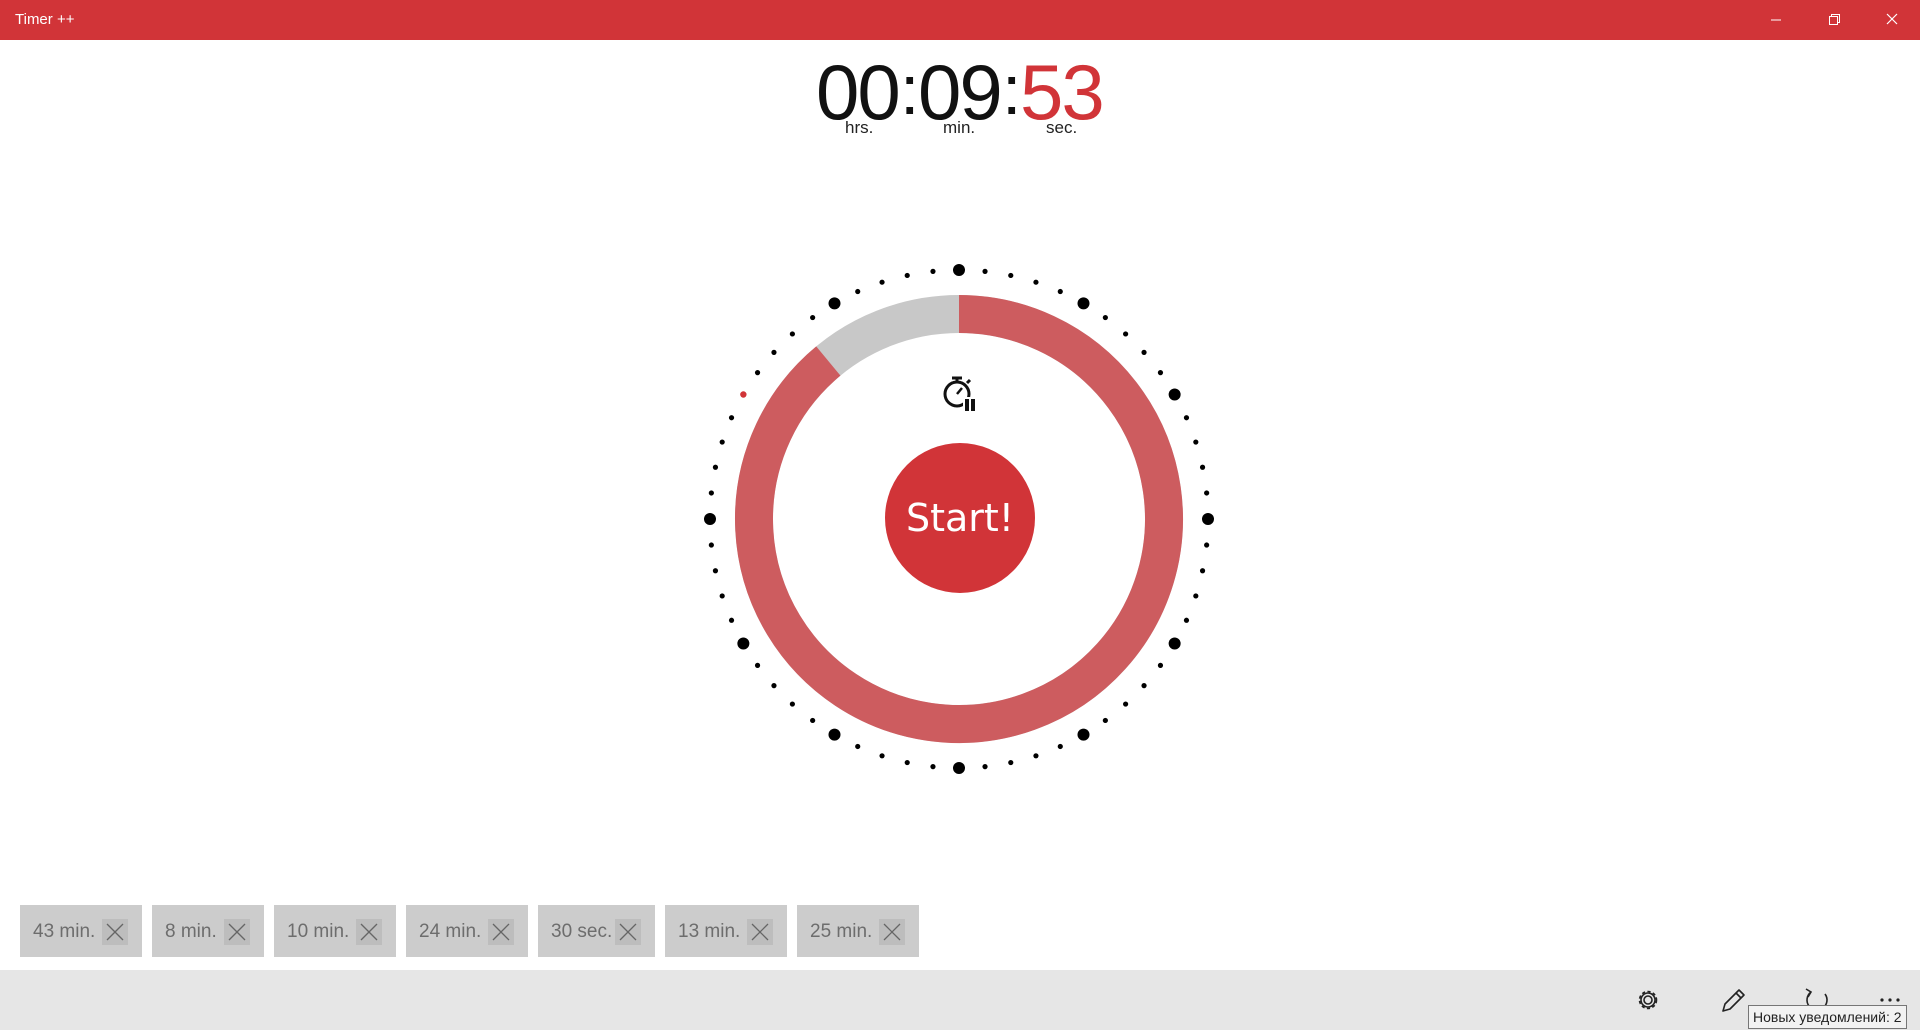 The image size is (1920, 1030). I want to click on preset-label: 8 min., so click(191, 931).